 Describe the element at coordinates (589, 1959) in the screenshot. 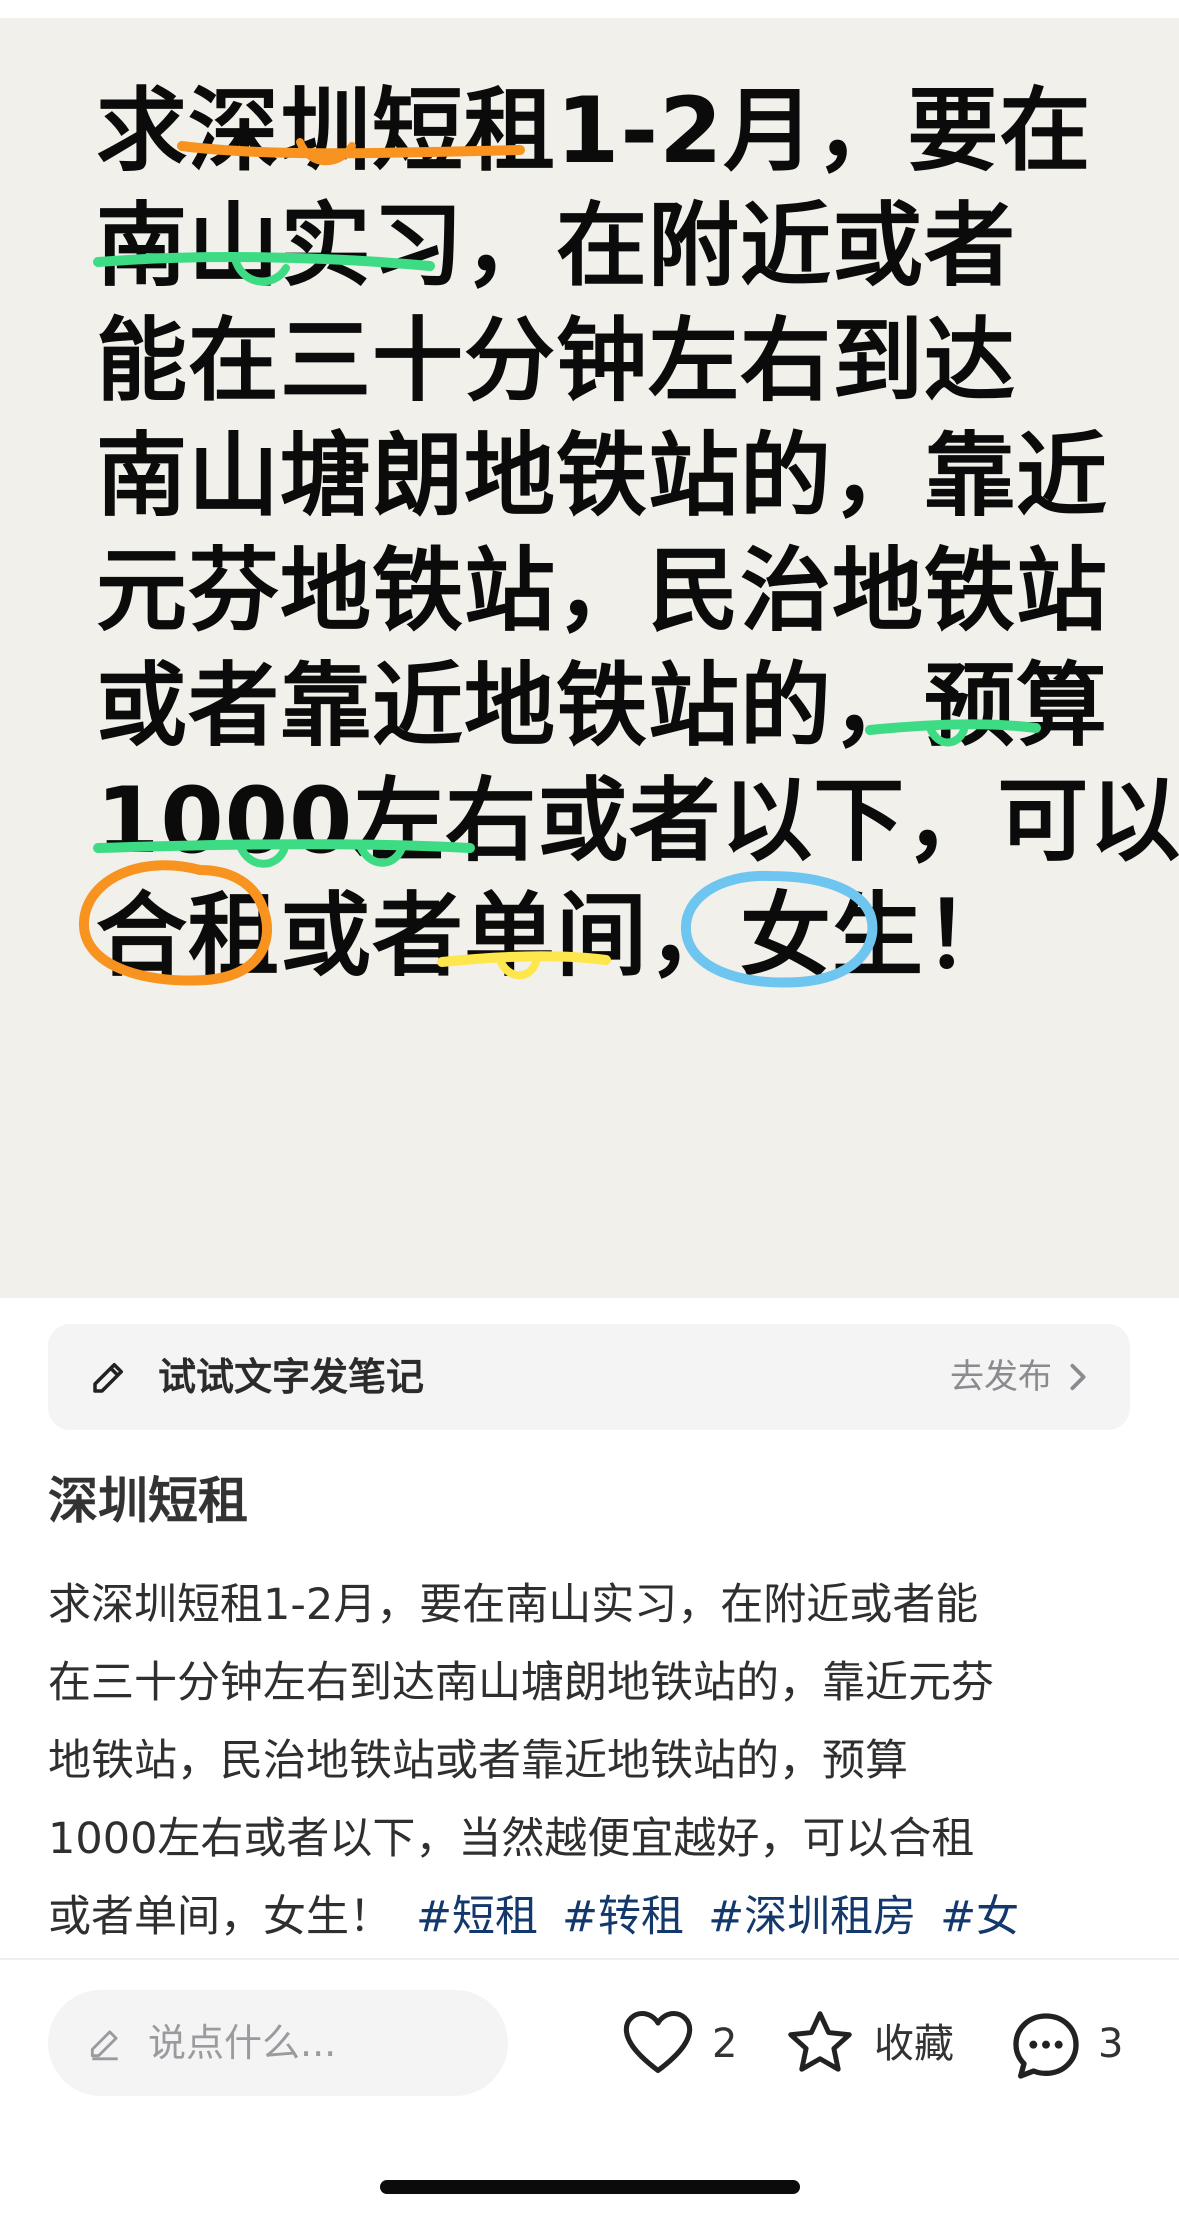

I see `bottom-bar-divider` at that location.